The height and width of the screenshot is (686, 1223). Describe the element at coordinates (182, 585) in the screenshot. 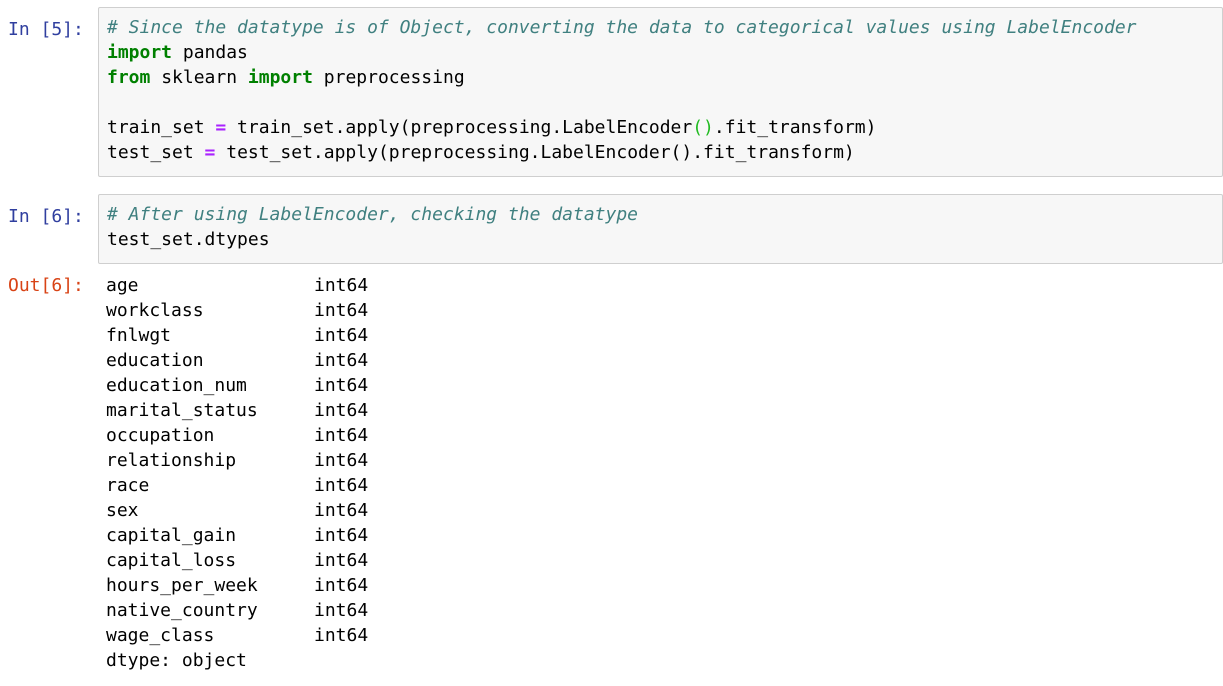

I see `column-name: hours_per_week` at that location.